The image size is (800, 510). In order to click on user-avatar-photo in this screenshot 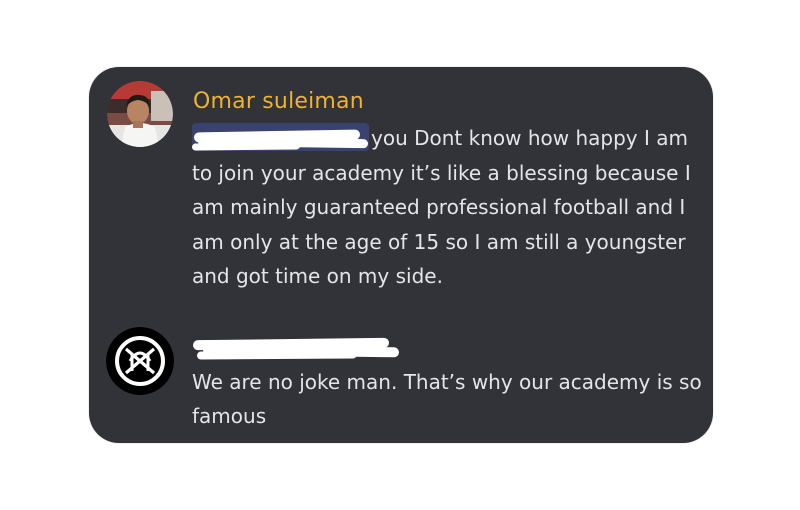, I will do `click(140, 114)`.